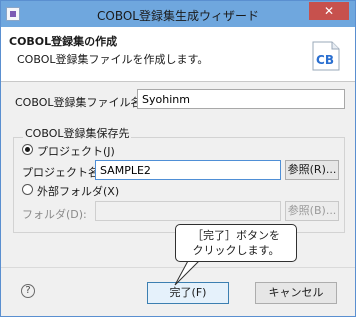  I want to click on close-button: ✕, so click(329, 11).